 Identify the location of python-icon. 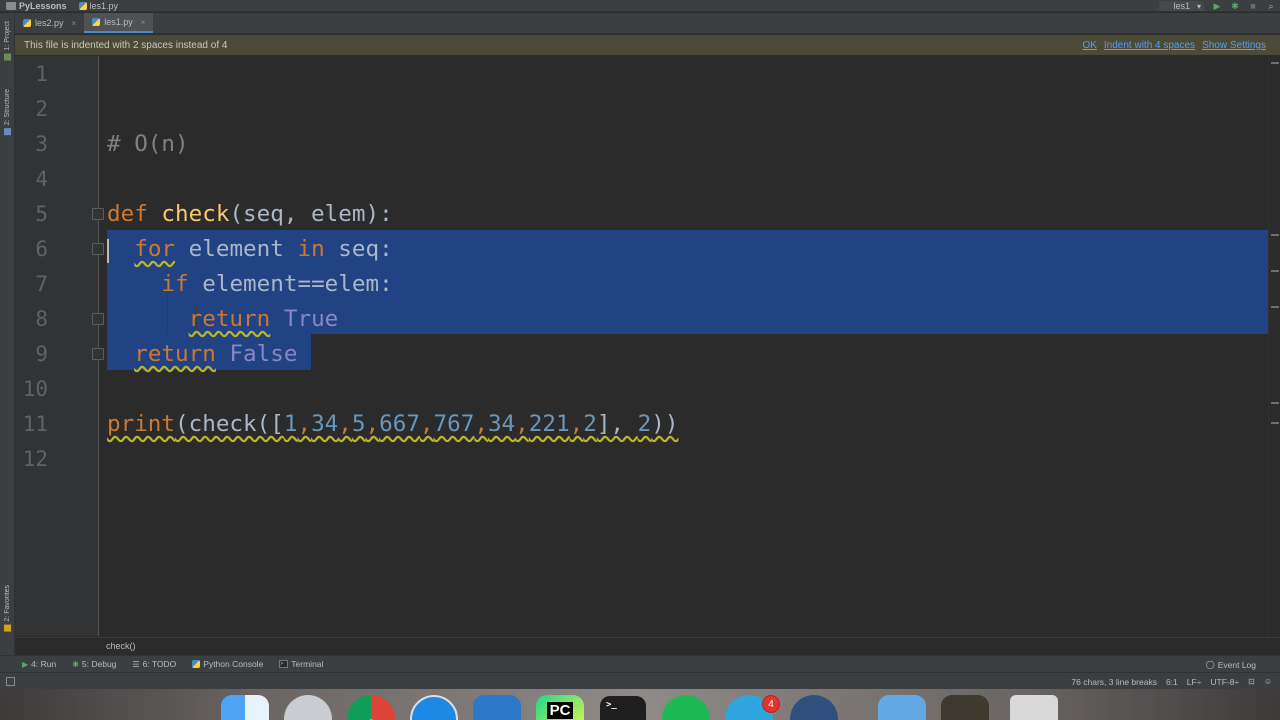
(196, 664).